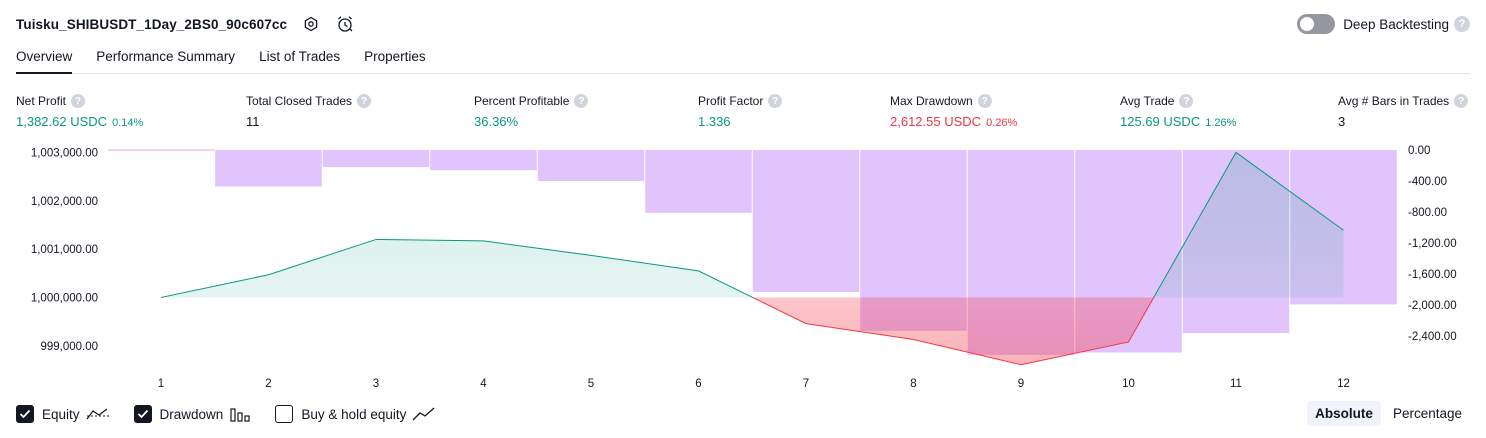 This screenshot has width=1486, height=438. I want to click on legend-label: Buy & hold equity, so click(354, 414).